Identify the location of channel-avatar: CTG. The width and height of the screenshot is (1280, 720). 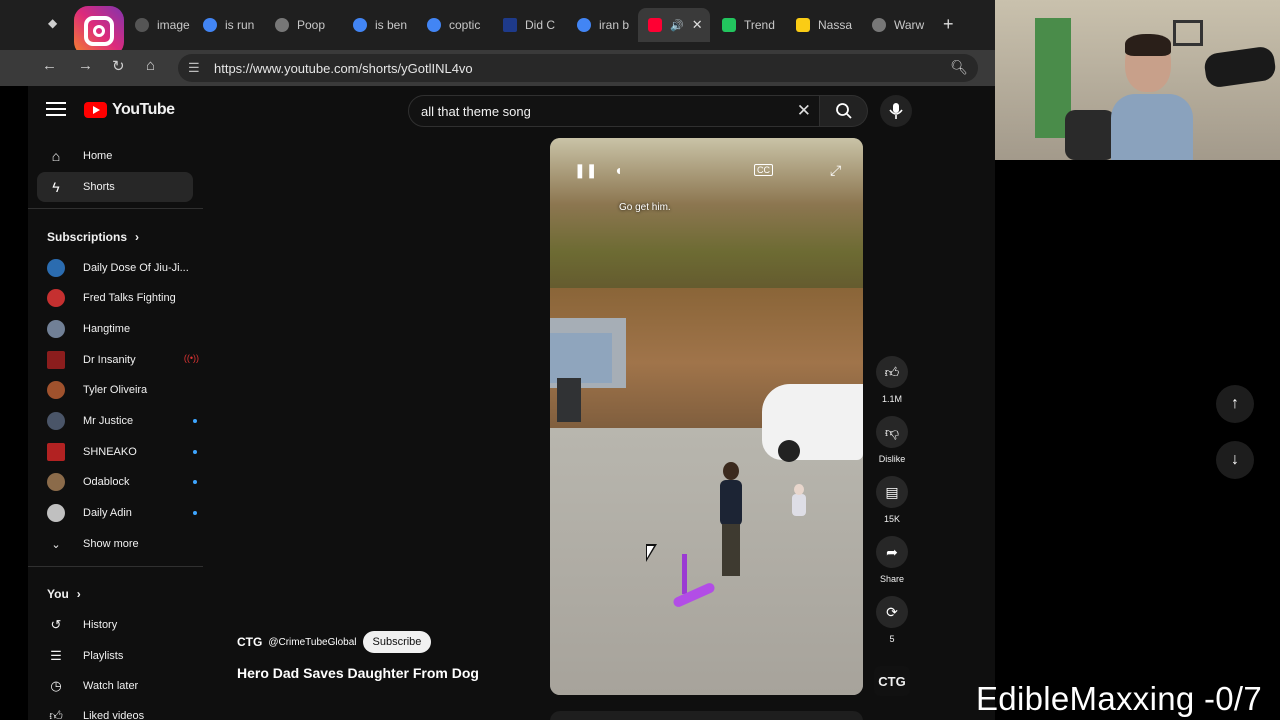
(249, 642).